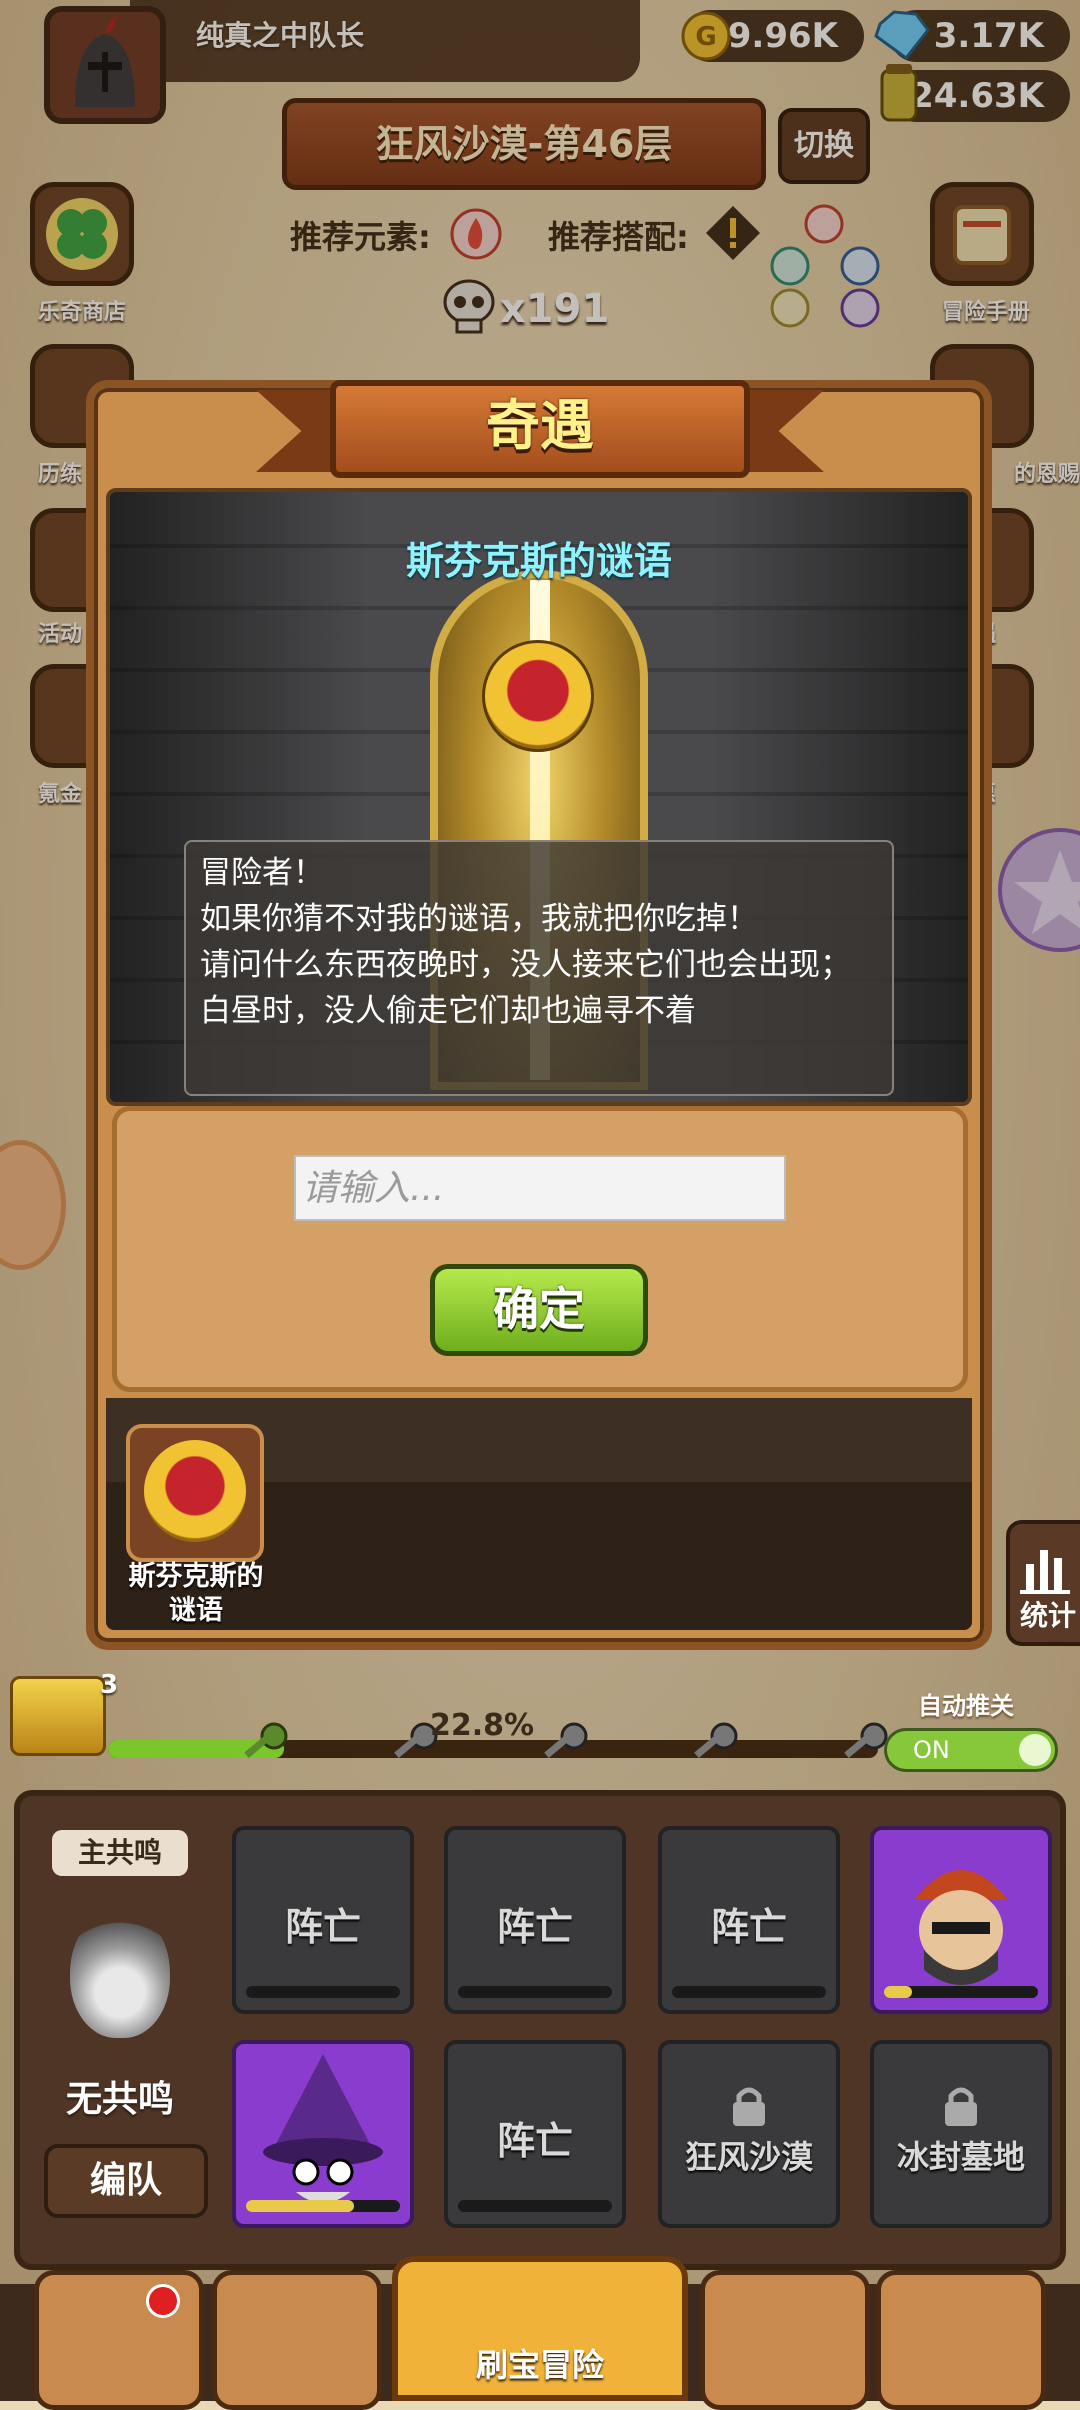 Image resolution: width=1080 pixels, height=2410 pixels. Describe the element at coordinates (448, 1011) in the screenshot. I see `dialog-line: 白昼时，没人偷走它们却也遍寻不着` at that location.